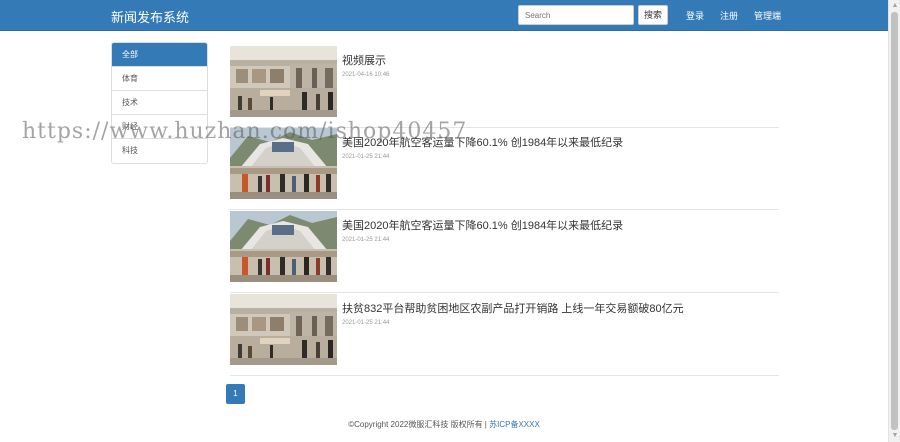  I want to click on watermark-text: https://www.huzhan.com/ishop40457, so click(245, 131).